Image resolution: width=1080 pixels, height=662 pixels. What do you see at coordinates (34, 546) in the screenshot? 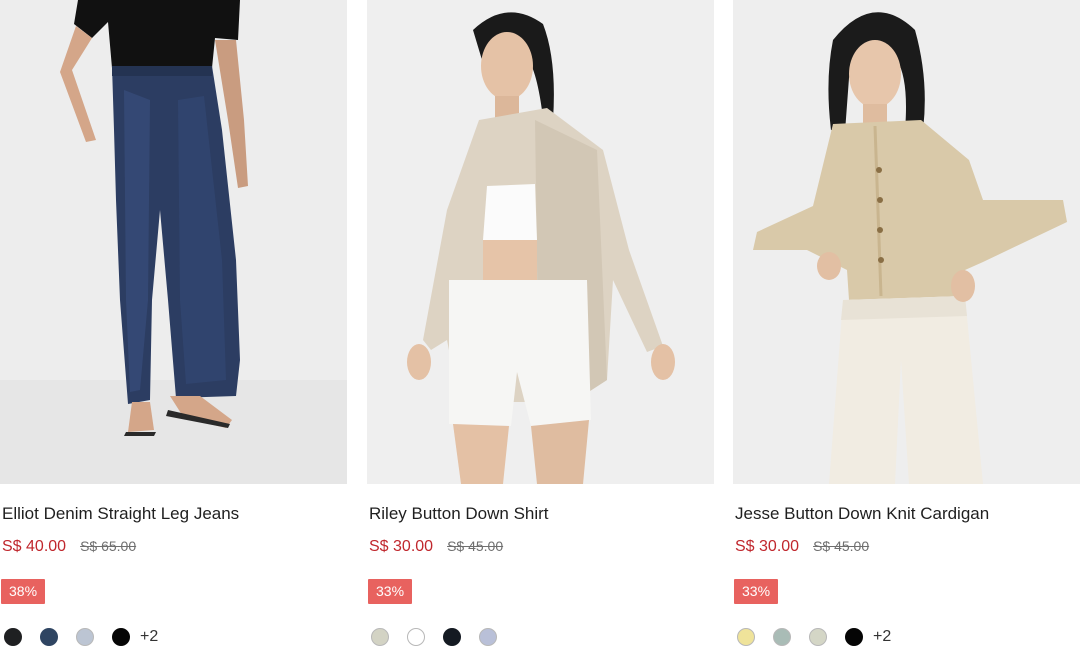
I see `sale-price: S$ 40.00` at bounding box center [34, 546].